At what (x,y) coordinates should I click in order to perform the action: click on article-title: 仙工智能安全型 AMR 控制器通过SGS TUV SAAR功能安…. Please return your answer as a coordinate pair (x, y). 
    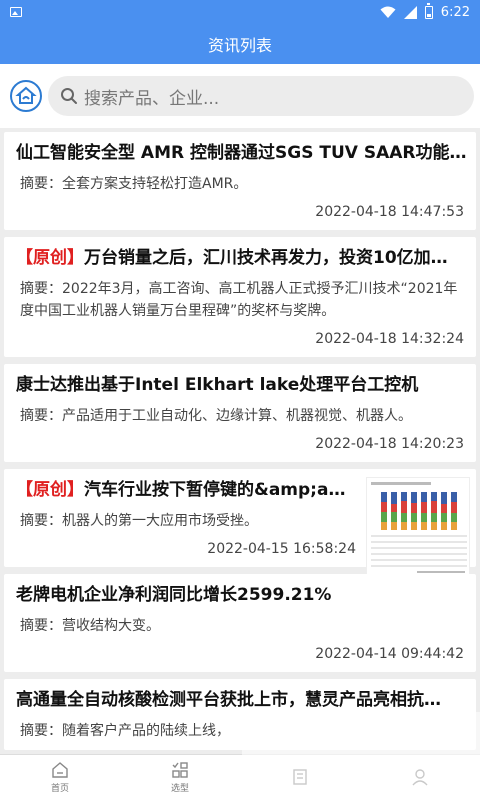
    Looking at the image, I should click on (240, 153).